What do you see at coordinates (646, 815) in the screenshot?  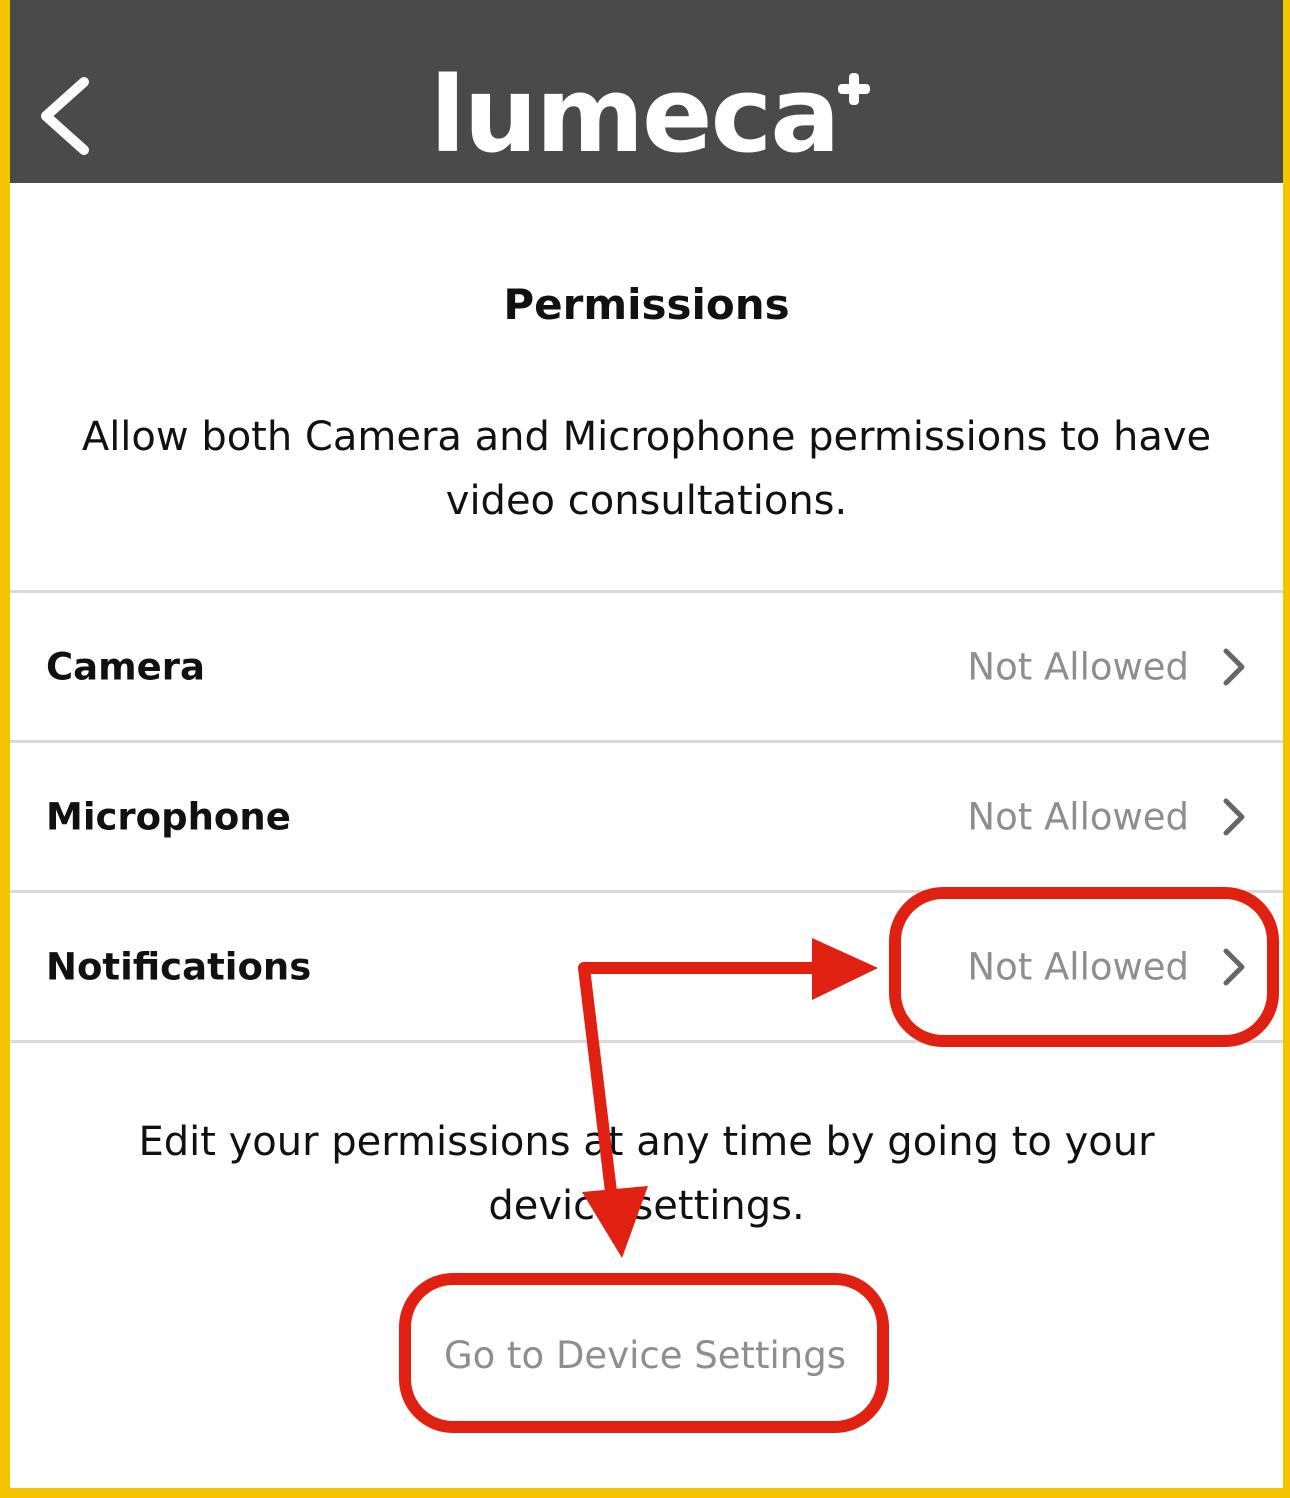 I see `permission-row-microphone: Microphone Not Allowed` at bounding box center [646, 815].